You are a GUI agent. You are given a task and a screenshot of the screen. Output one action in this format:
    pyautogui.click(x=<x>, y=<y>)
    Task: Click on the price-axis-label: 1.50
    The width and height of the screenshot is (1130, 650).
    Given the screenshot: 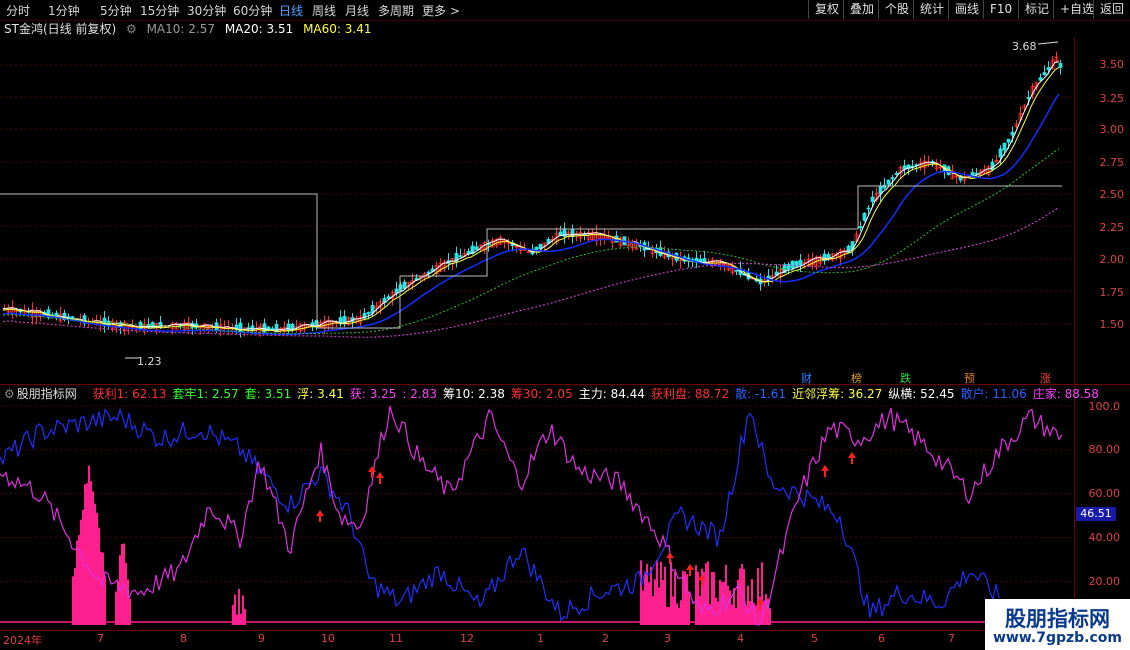 What is the action you would take?
    pyautogui.click(x=1112, y=324)
    